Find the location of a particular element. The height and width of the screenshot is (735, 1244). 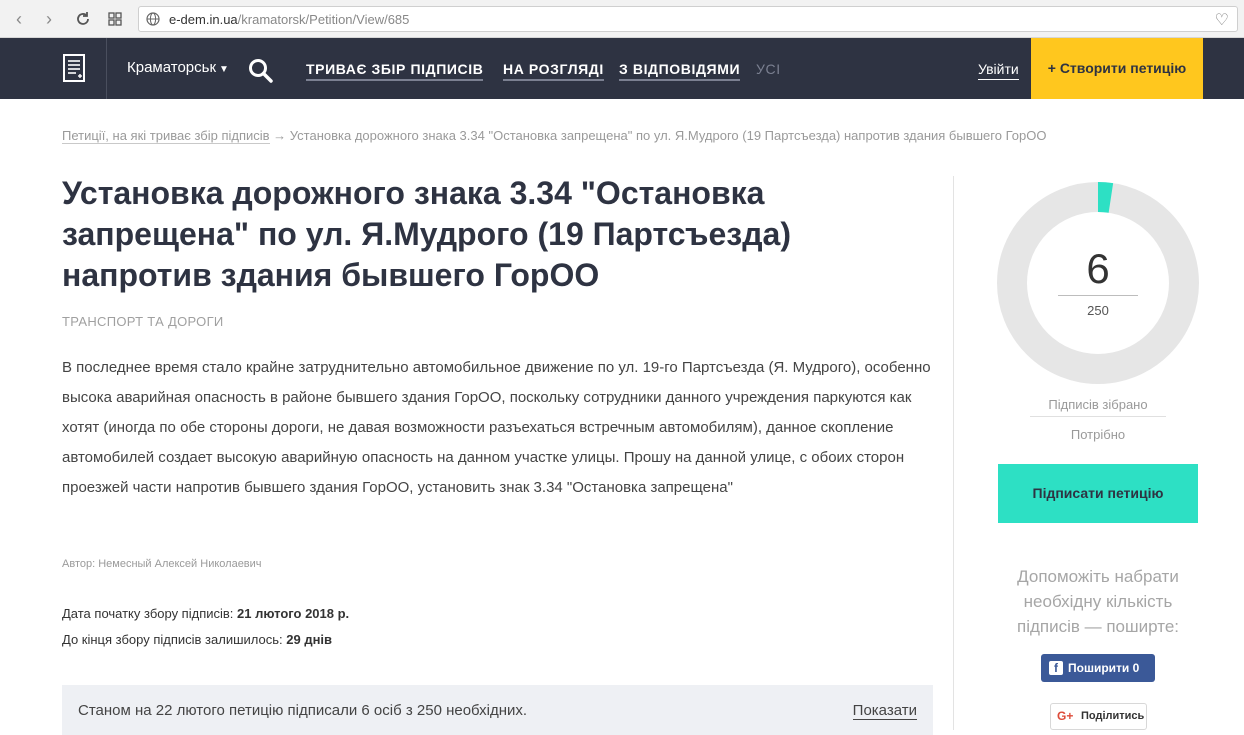

city-selector: Краматорськ ▼ is located at coordinates (178, 67).